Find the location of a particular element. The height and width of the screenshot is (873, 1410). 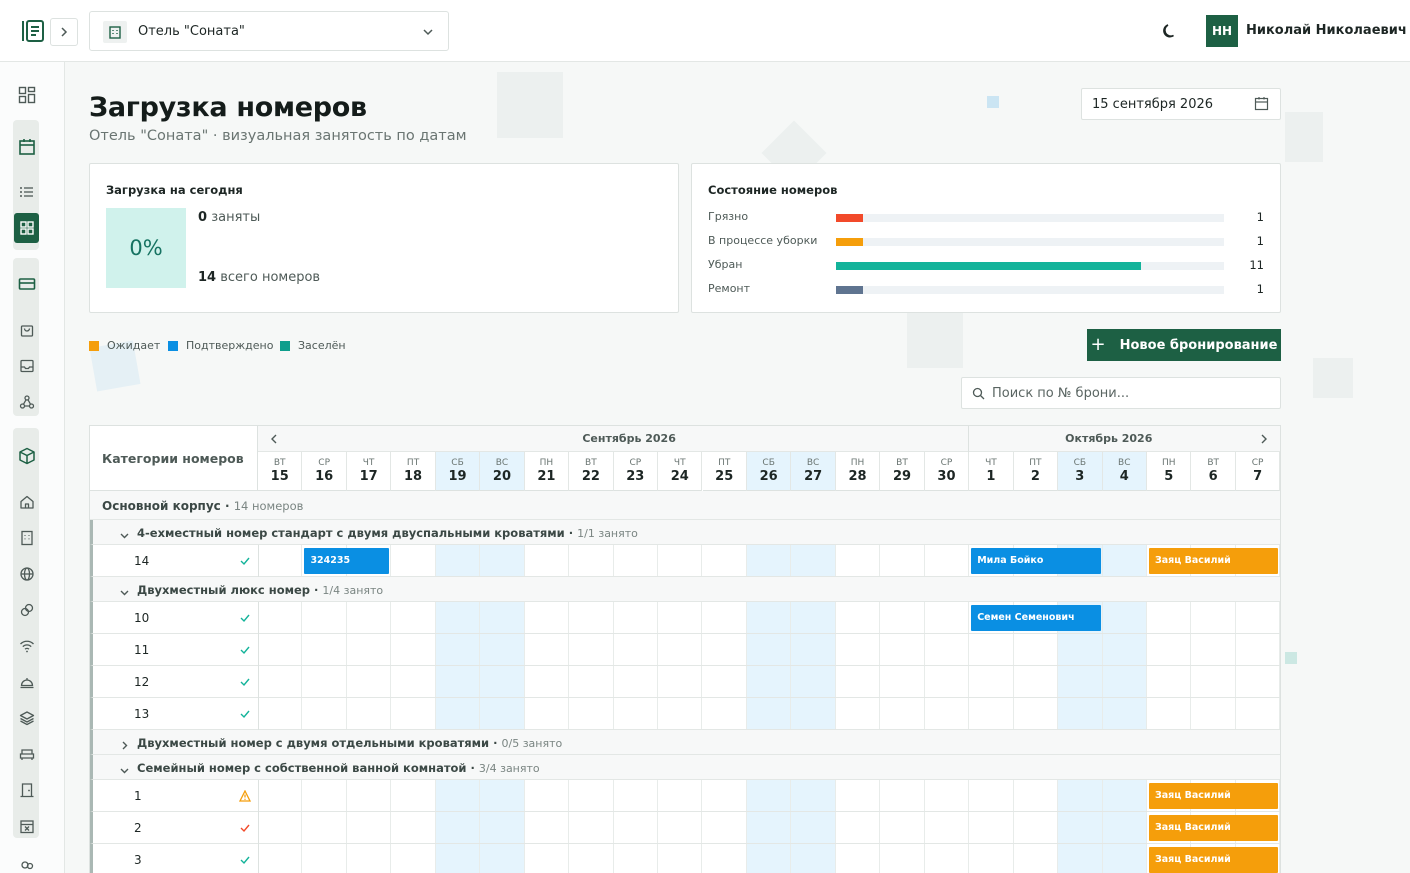

room-number: 3 is located at coordinates (138, 860).